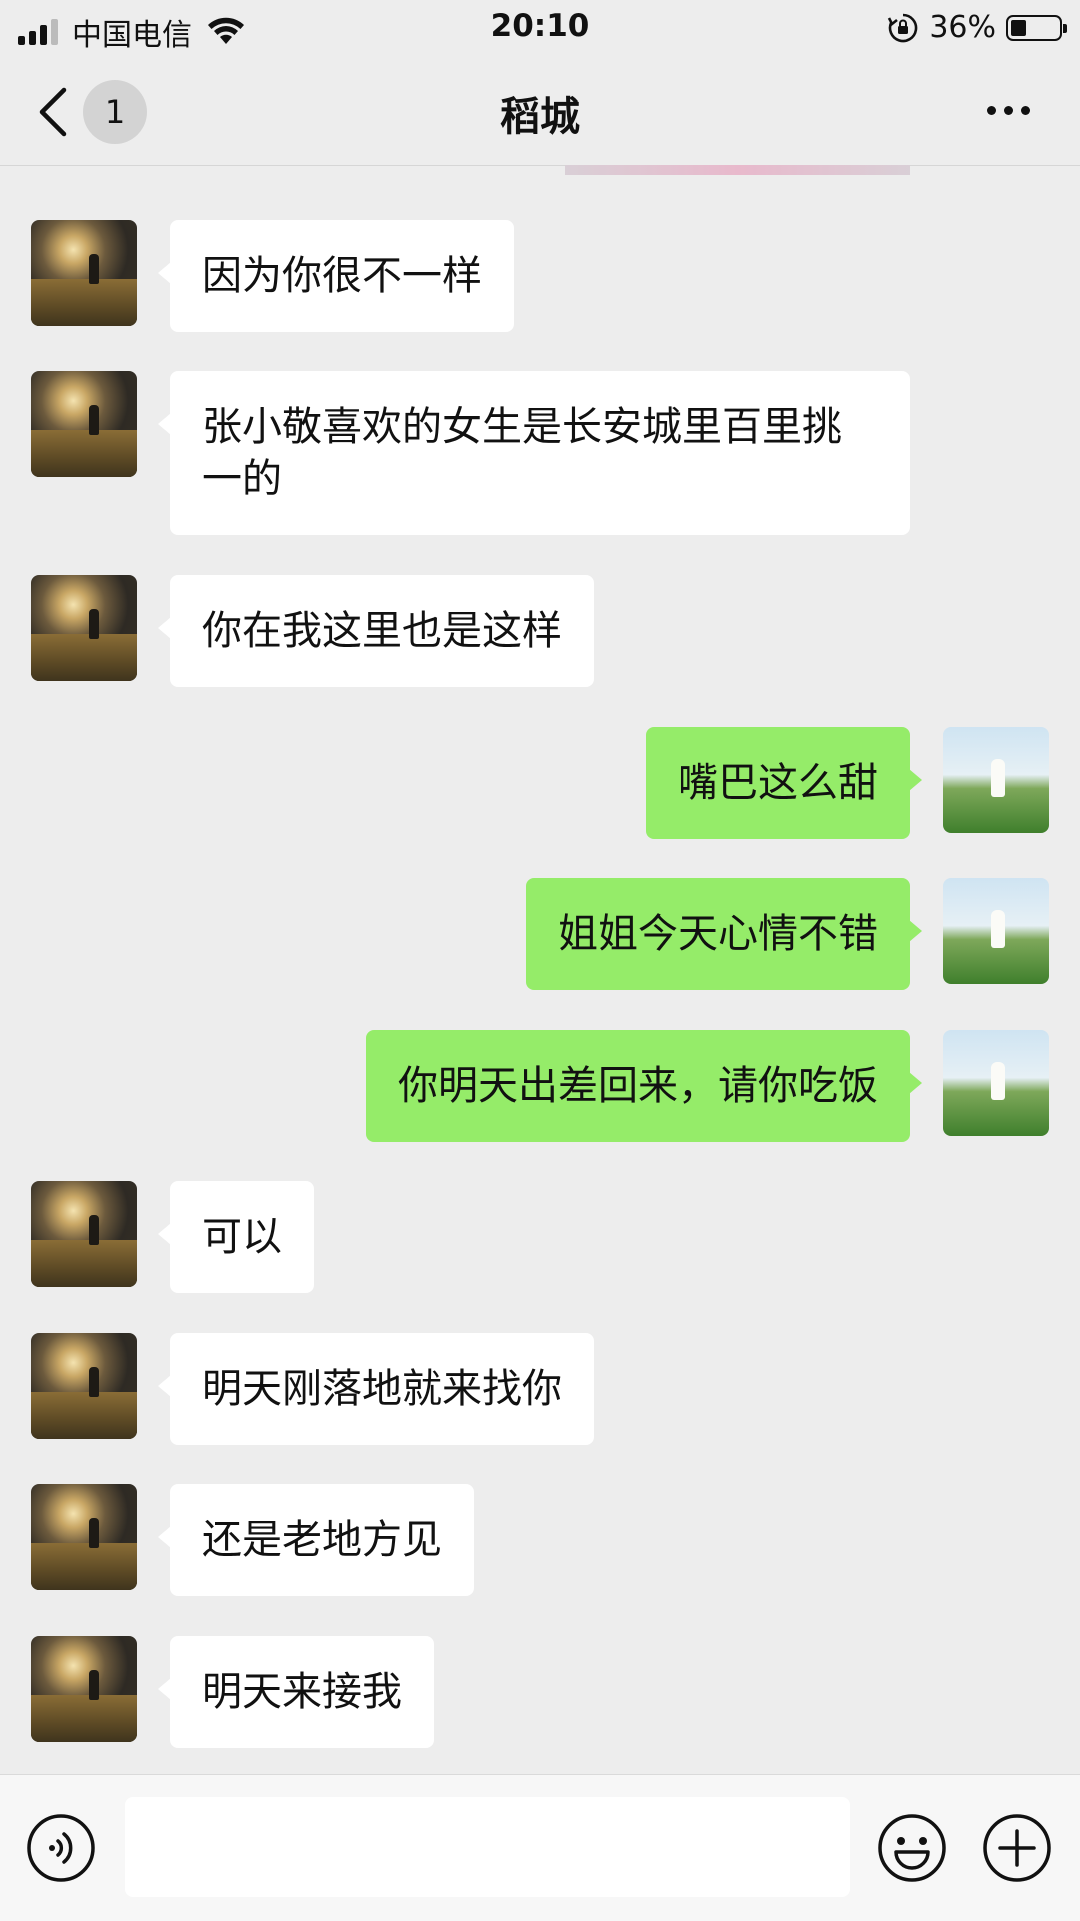 This screenshot has height=1921, width=1080. Describe the element at coordinates (724, 934) in the screenshot. I see `sent-message-bubble: 姐姐今天心情不错` at that location.